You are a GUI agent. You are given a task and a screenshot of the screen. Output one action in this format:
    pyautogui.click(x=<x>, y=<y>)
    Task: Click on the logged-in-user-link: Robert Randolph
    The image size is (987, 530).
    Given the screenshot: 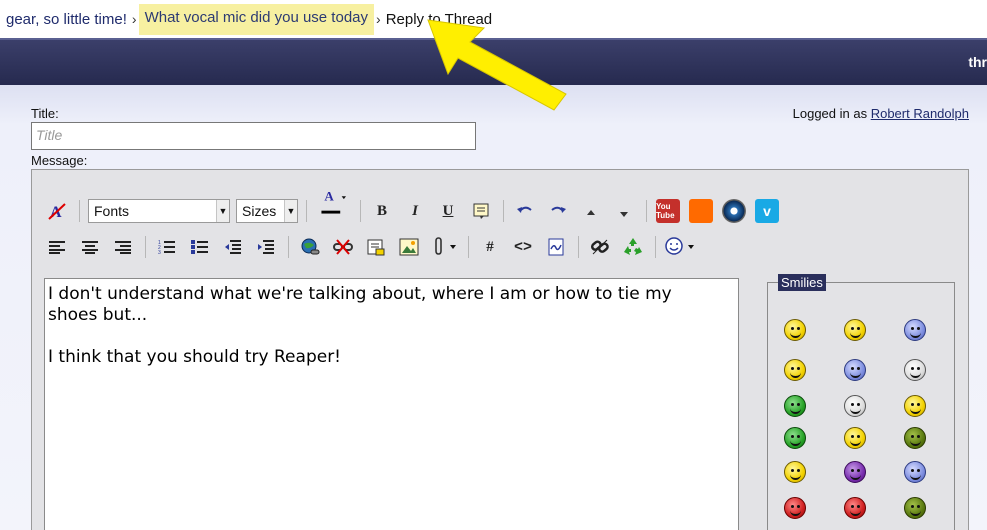 What is the action you would take?
    pyautogui.click(x=920, y=113)
    